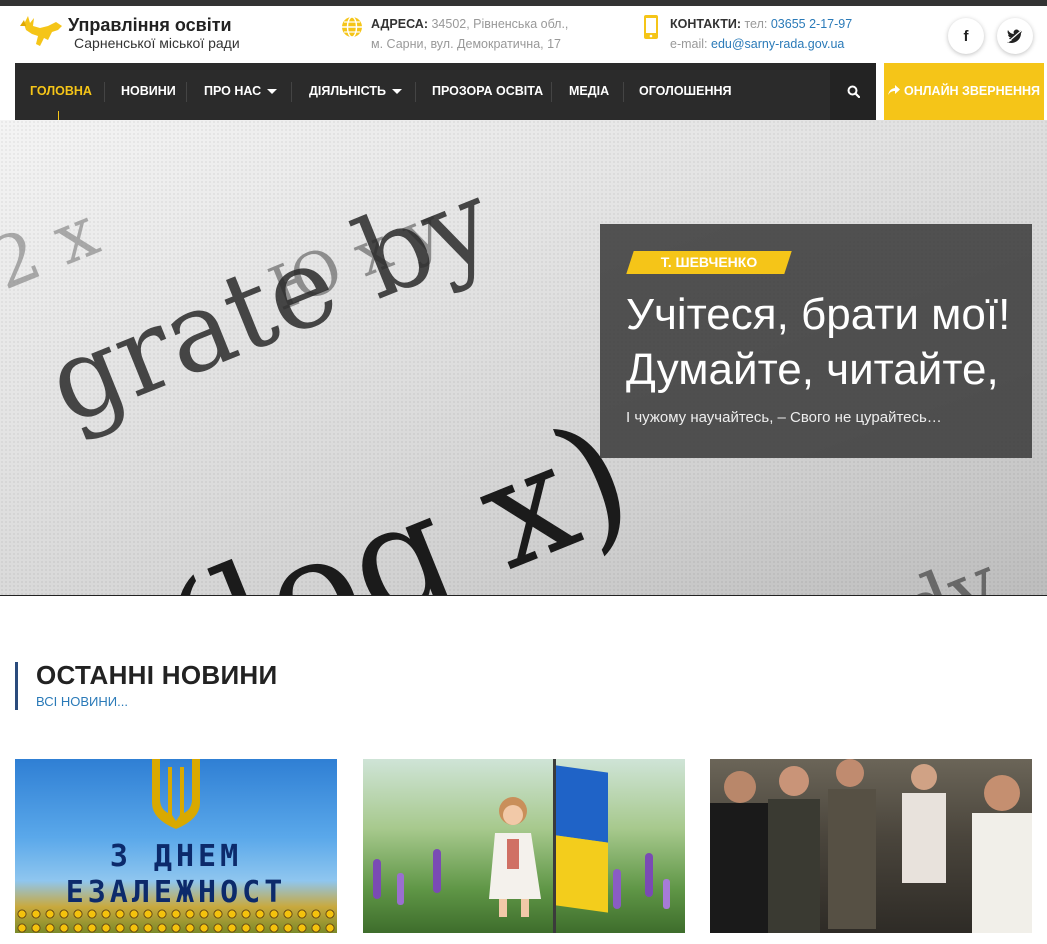 This screenshot has height=944, width=1047. What do you see at coordinates (466, 44) in the screenshot?
I see `address-line2: м. Сарни, вул. Демократична, 17` at bounding box center [466, 44].